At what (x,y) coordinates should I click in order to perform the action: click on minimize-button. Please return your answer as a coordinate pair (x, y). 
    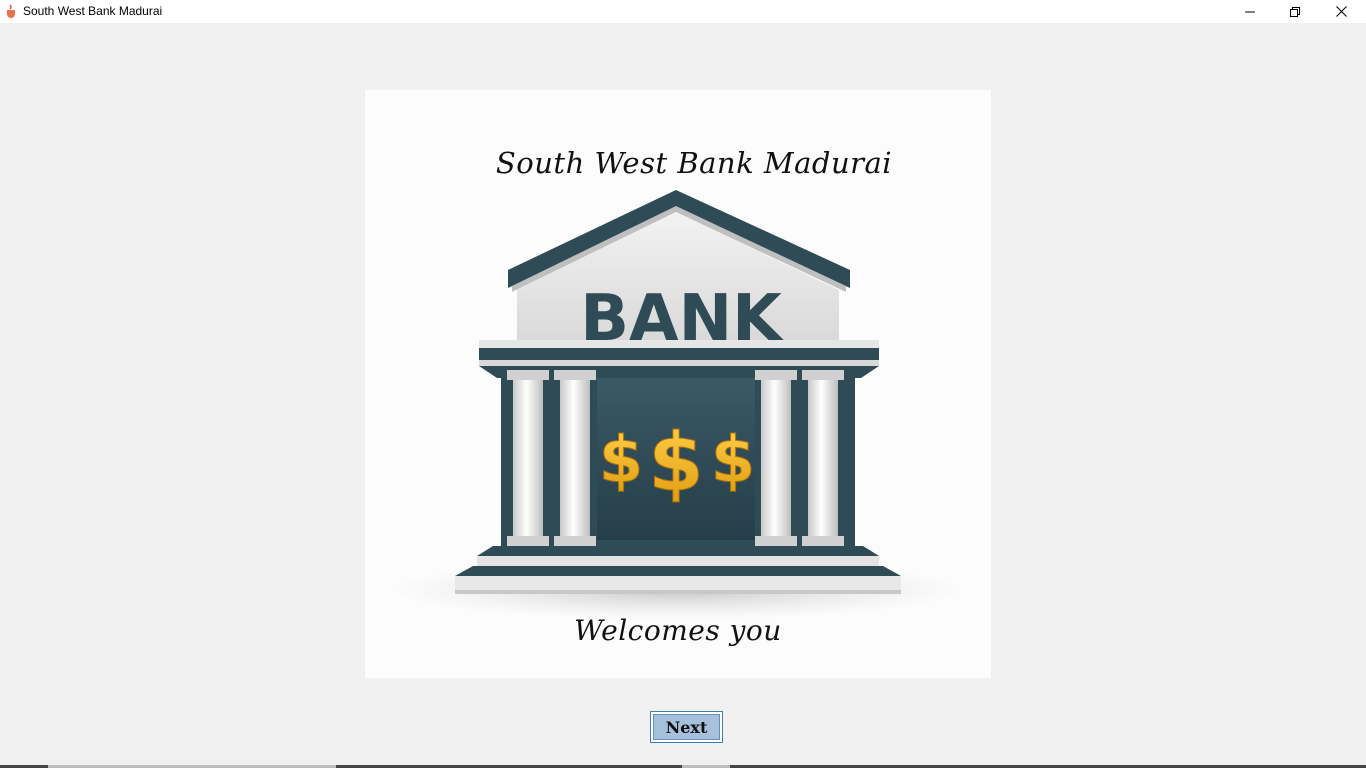
    Looking at the image, I should click on (1250, 11).